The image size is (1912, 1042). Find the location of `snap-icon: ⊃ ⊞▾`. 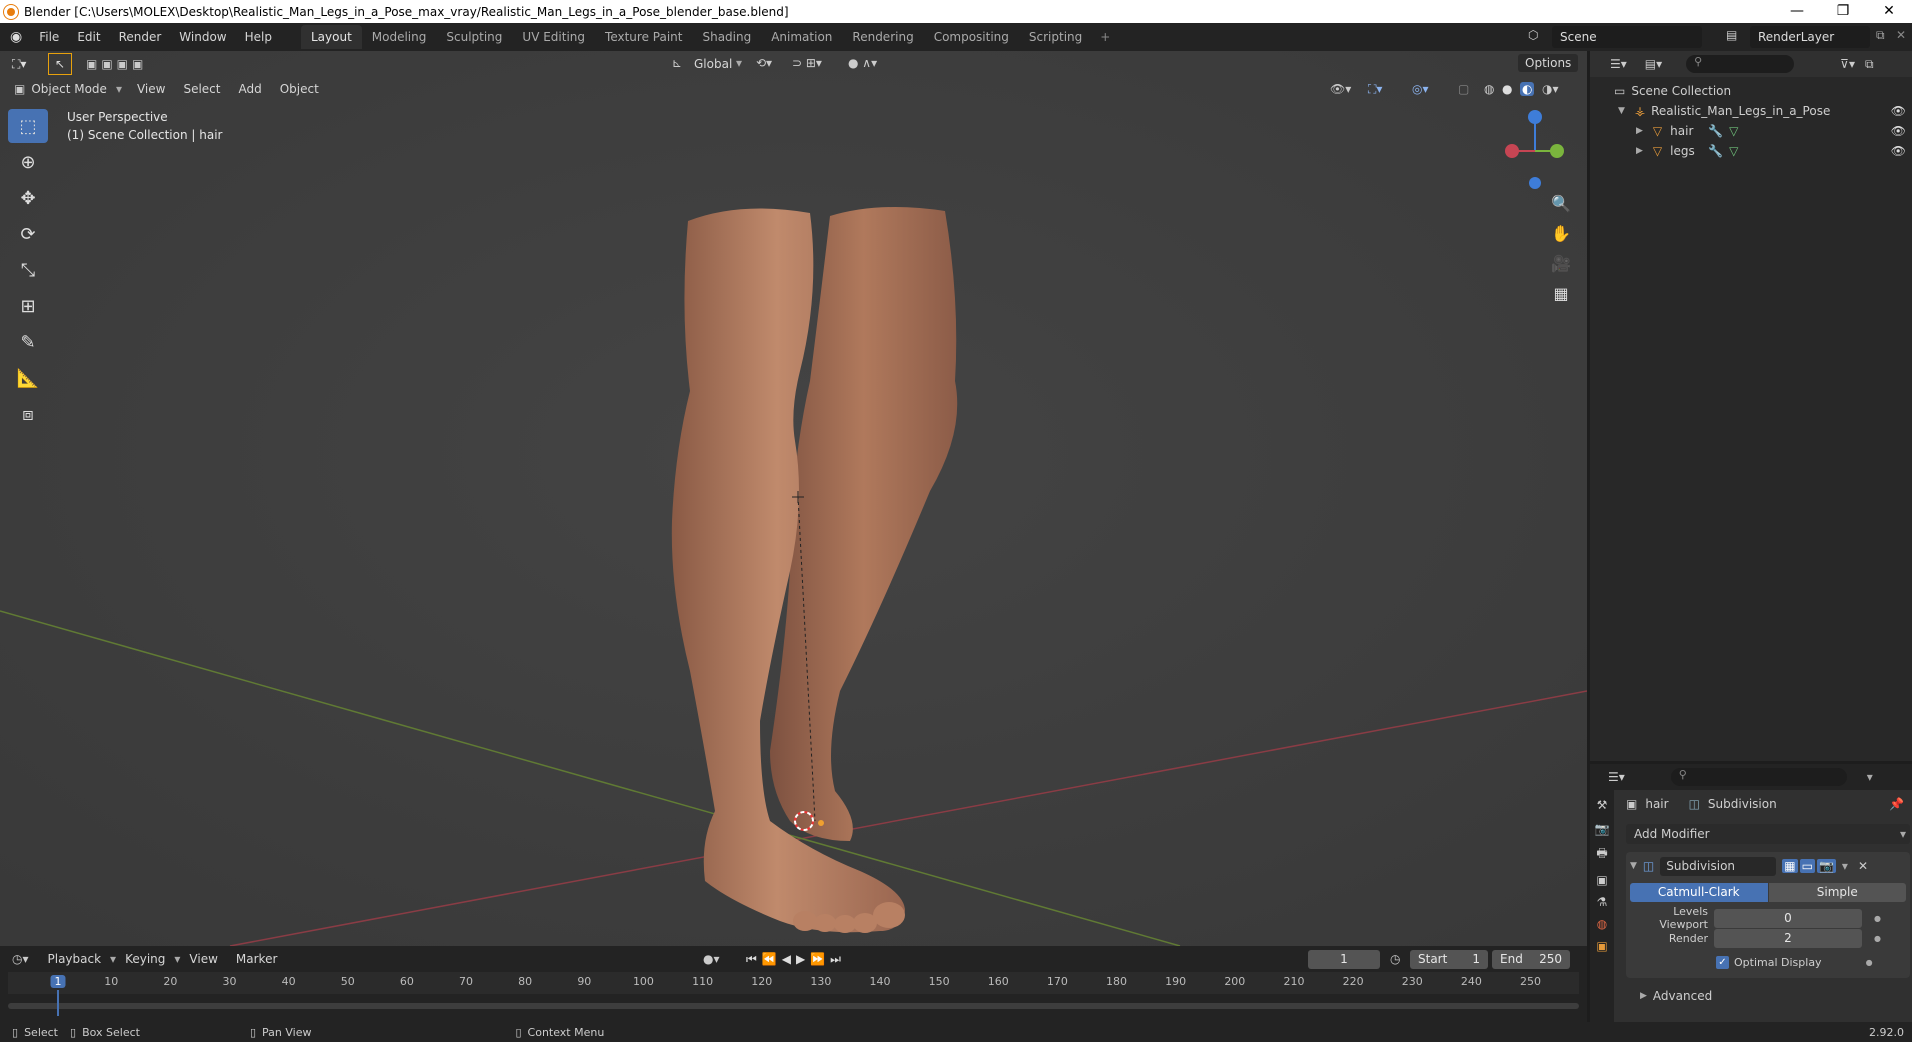

snap-icon: ⊃ ⊞▾ is located at coordinates (807, 63).